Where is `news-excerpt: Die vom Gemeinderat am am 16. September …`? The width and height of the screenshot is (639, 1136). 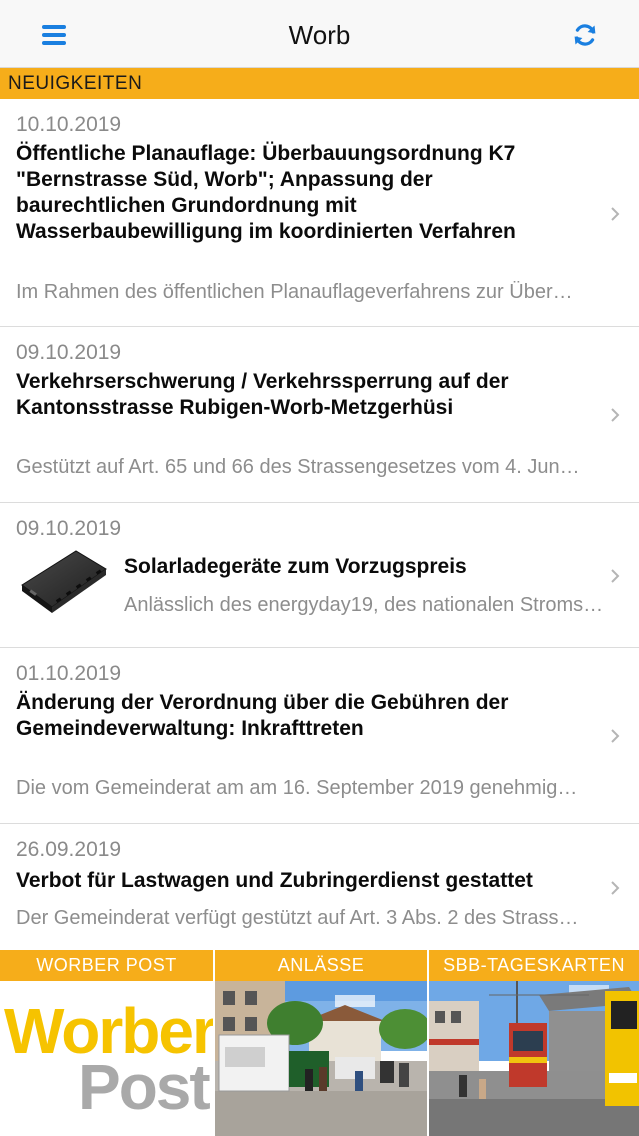 news-excerpt: Die vom Gemeinderat am am 16. September … is located at coordinates (298, 788).